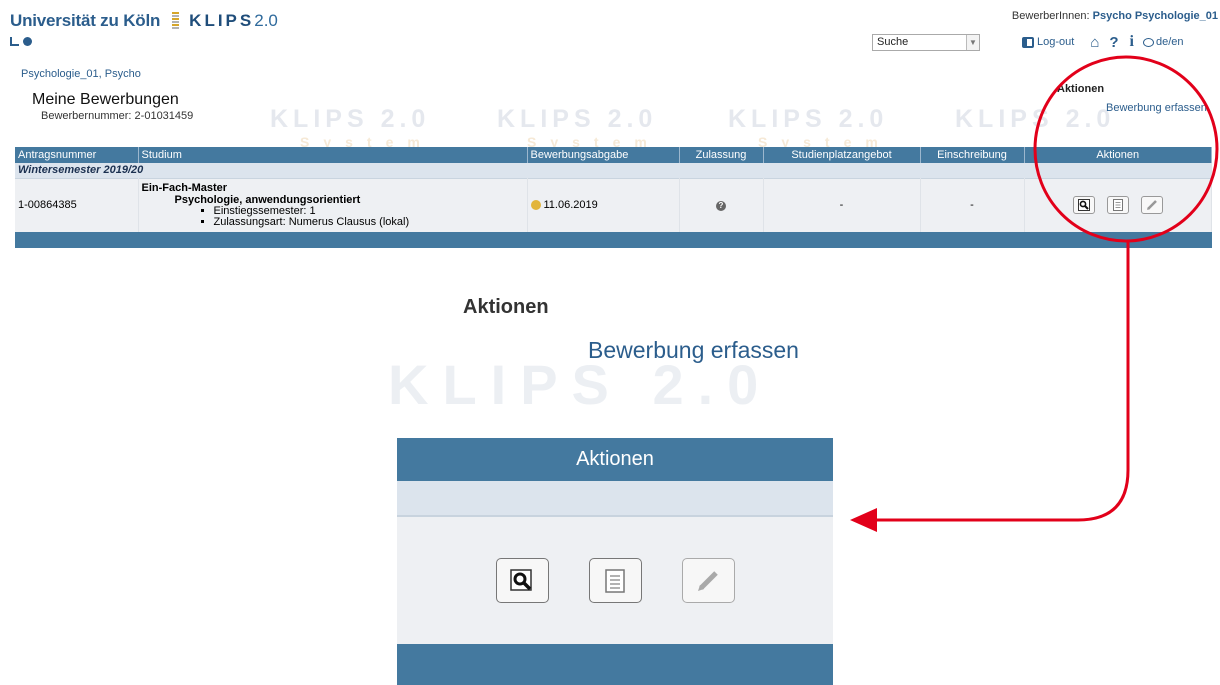 The width and height of the screenshot is (1220, 685). What do you see at coordinates (1028, 42) in the screenshot?
I see `logout-icon` at bounding box center [1028, 42].